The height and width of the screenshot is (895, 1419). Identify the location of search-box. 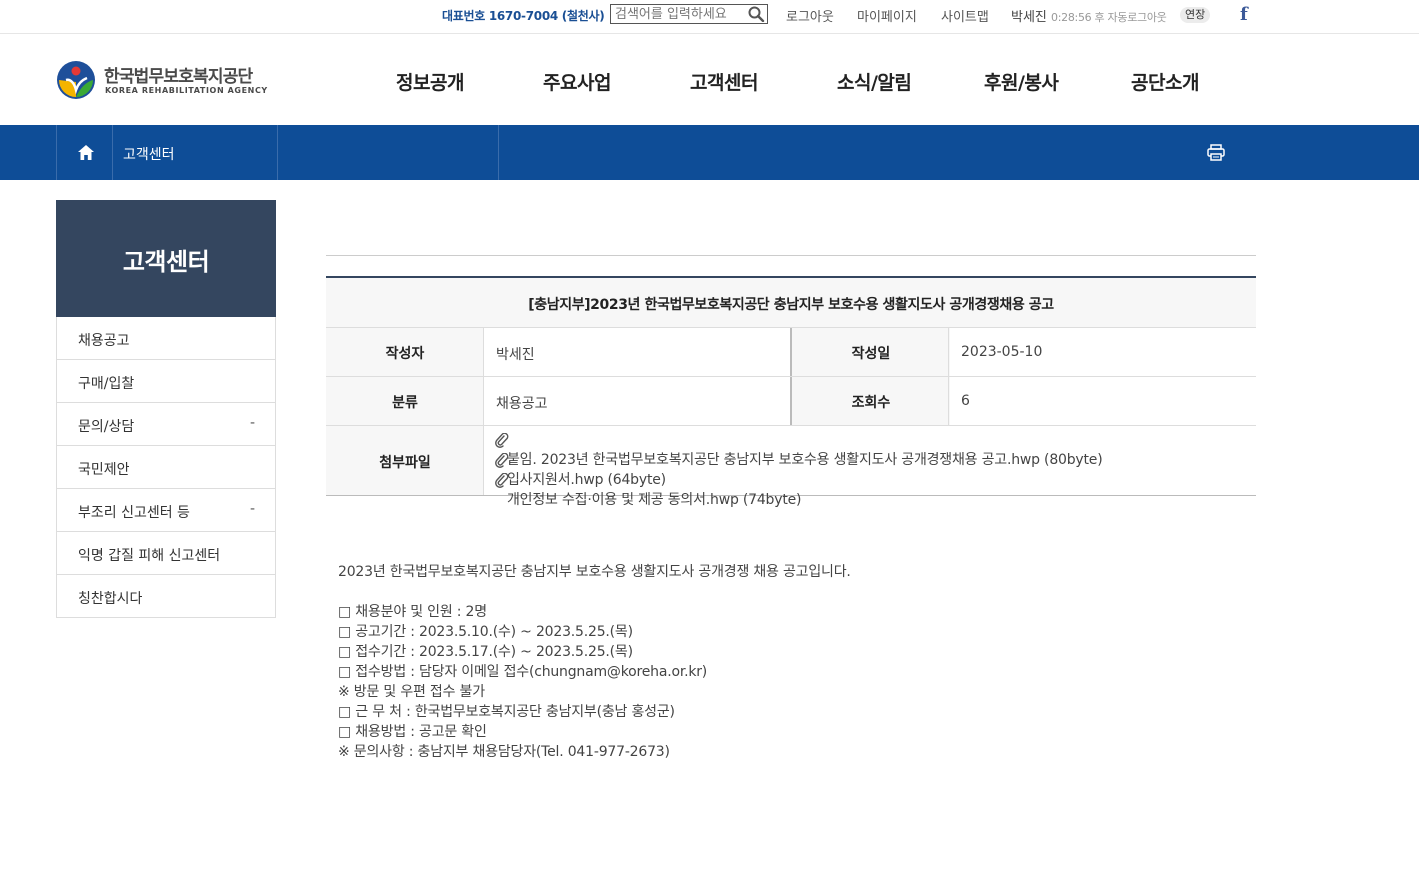
(689, 14).